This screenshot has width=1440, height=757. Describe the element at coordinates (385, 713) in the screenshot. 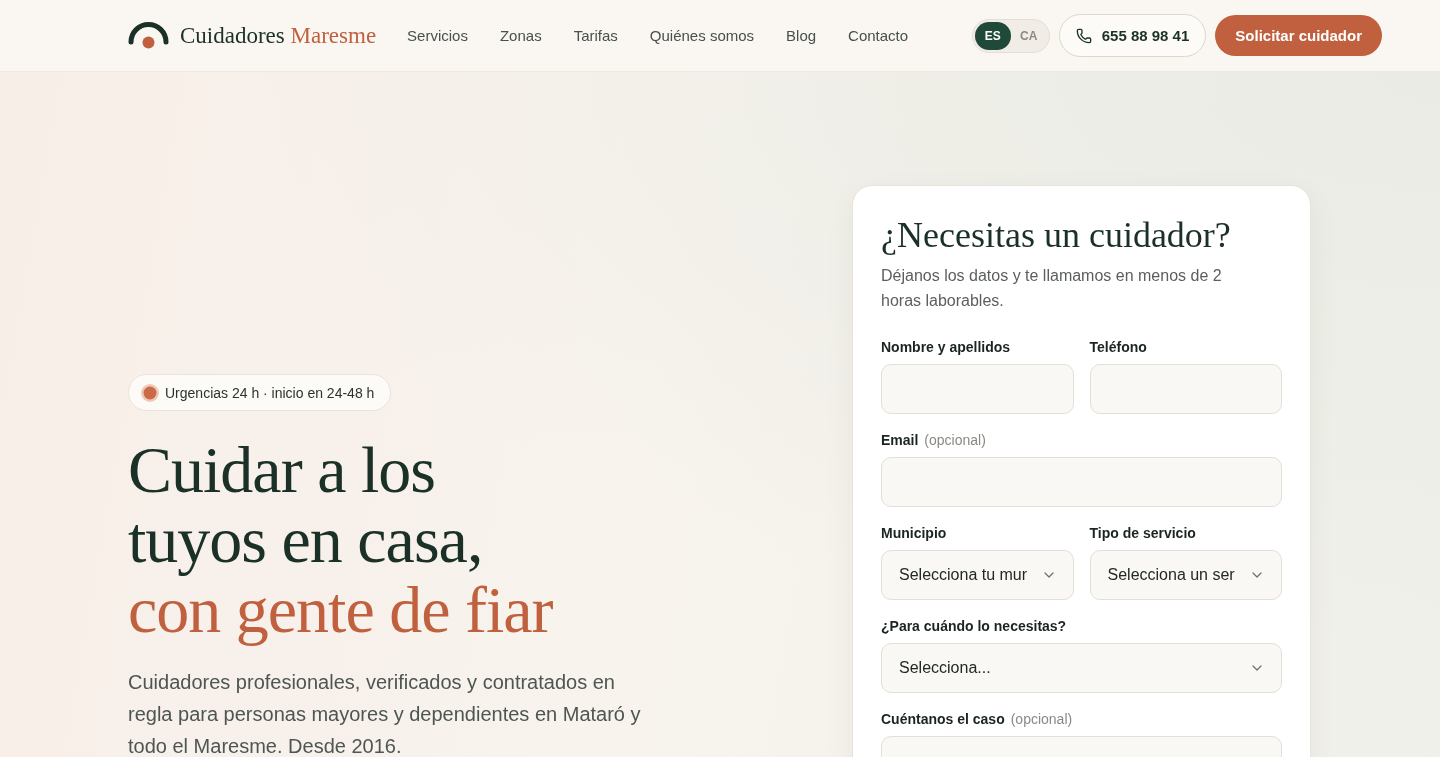

I see `hero-description: Cuidadores profesionales, verificados y contratados en regla para personas mayores y dependientes en Mataró y todo el Maresme. Desde 2016.` at that location.